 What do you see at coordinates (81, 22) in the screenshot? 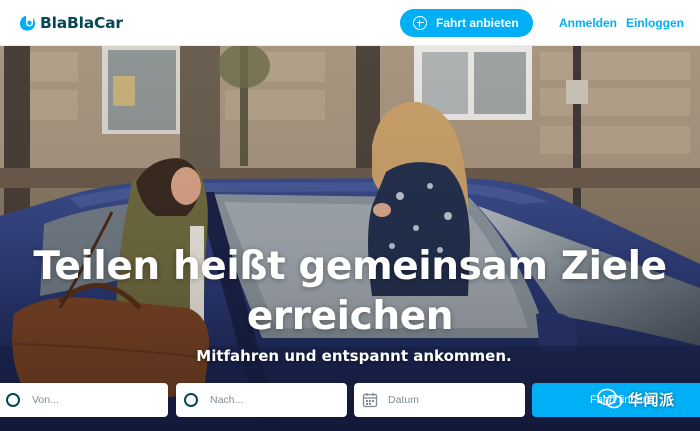
I see `logo-text: BlaBlaCar` at bounding box center [81, 22].